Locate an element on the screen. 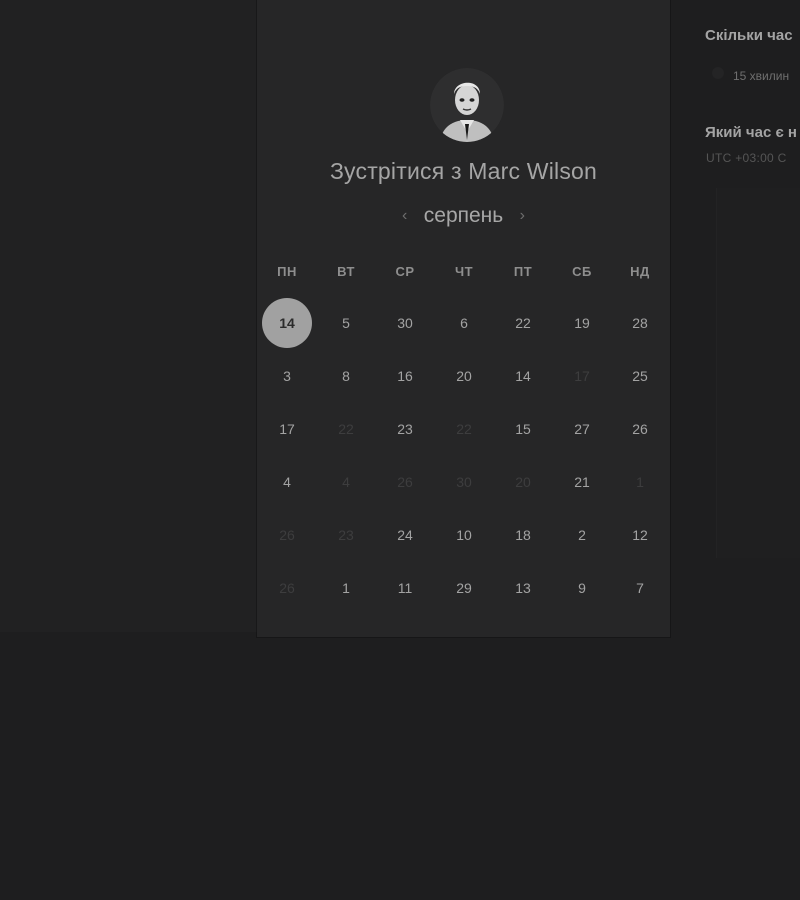 Image resolution: width=800 pixels, height=900 pixels. weekday-tue: ВТ is located at coordinates (346, 271).